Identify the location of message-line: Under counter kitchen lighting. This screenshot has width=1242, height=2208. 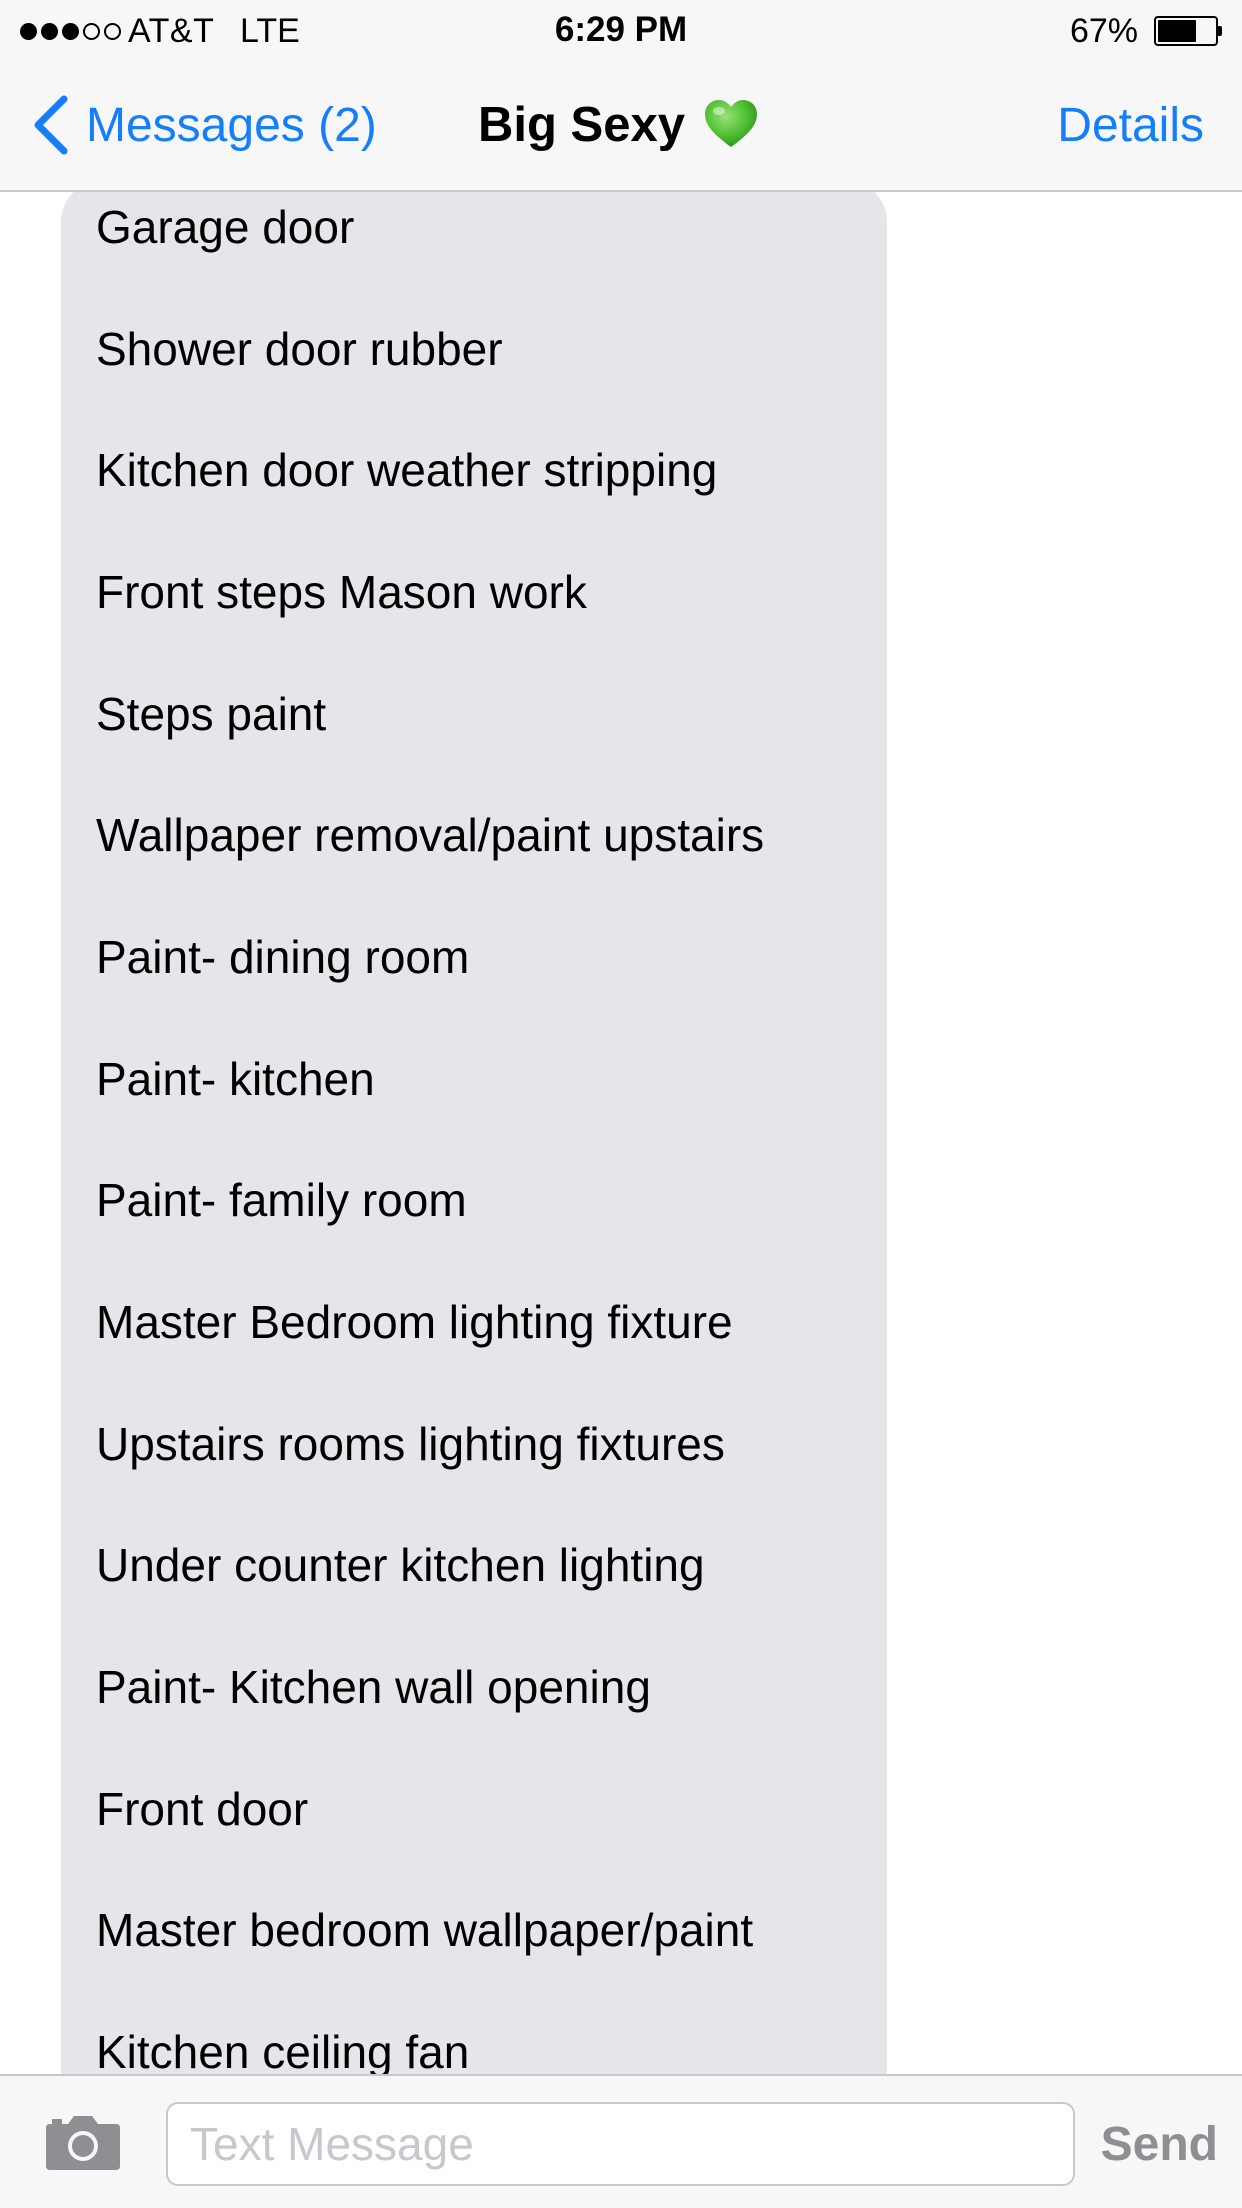
(400, 1565).